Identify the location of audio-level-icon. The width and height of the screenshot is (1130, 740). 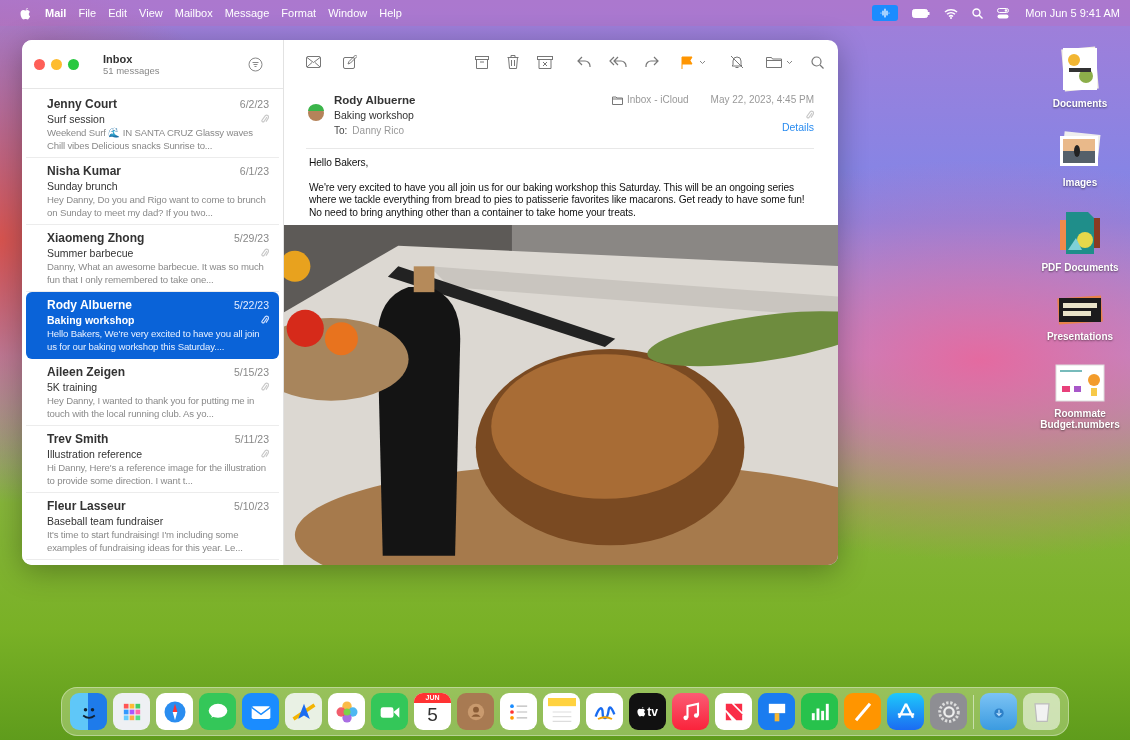
(885, 13).